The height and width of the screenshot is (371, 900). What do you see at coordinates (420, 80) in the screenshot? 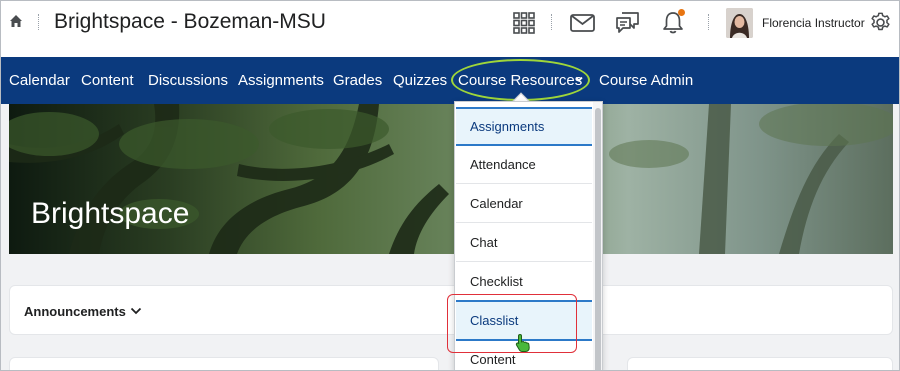
I see `nav-item-quizzes: Quizzes` at bounding box center [420, 80].